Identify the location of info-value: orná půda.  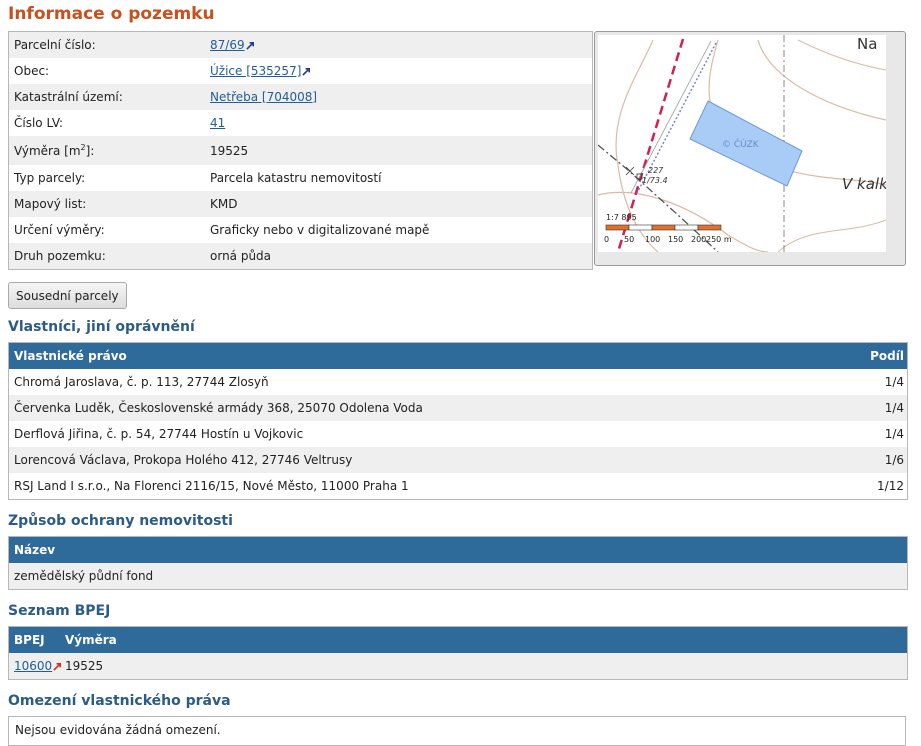
(241, 256).